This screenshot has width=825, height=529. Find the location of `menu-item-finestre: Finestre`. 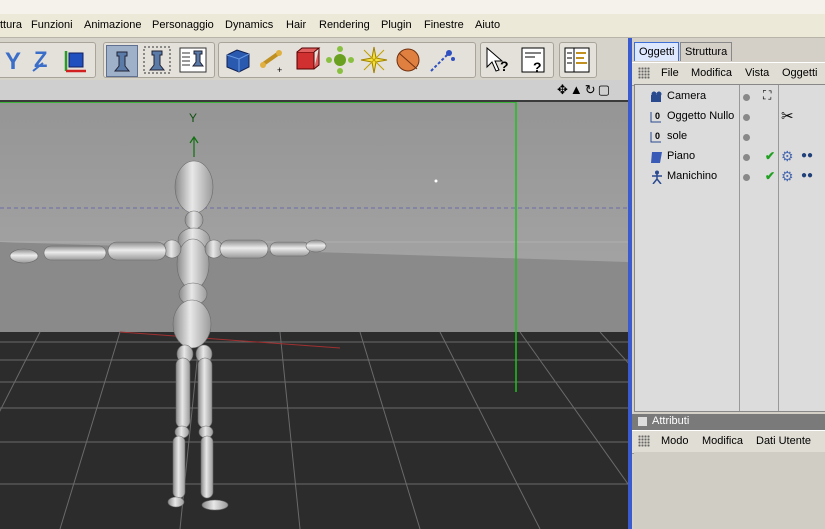

menu-item-finestre: Finestre is located at coordinates (444, 25).